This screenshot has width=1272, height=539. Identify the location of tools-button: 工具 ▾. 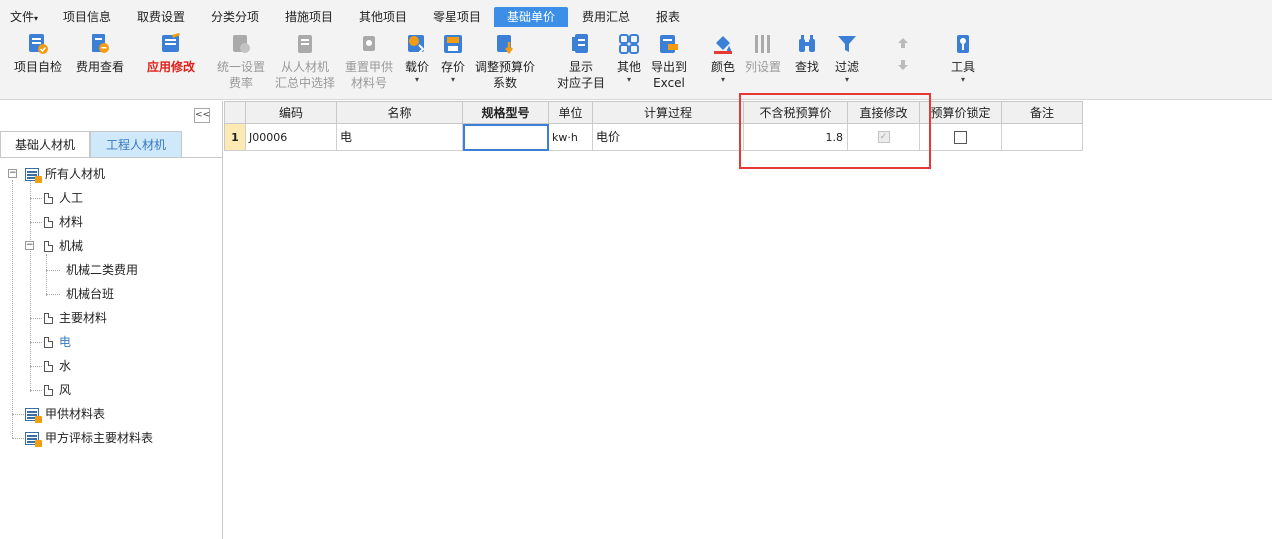
(963, 64).